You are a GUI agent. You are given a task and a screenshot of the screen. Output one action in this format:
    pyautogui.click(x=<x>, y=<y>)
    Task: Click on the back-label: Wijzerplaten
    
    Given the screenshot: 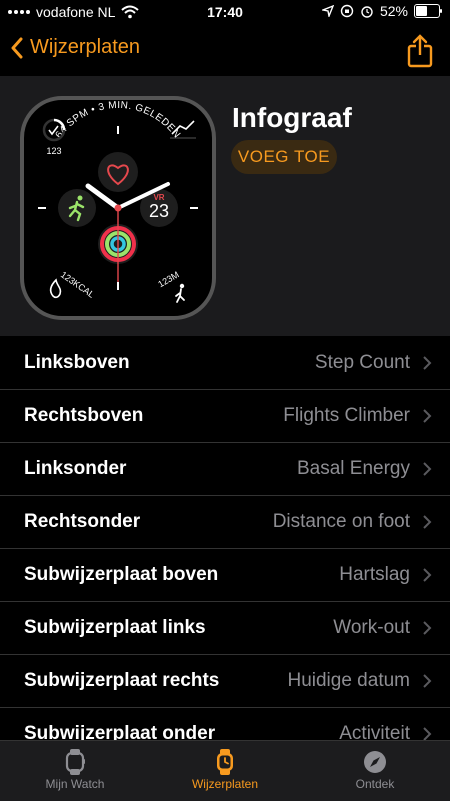 What is the action you would take?
    pyautogui.click(x=85, y=47)
    